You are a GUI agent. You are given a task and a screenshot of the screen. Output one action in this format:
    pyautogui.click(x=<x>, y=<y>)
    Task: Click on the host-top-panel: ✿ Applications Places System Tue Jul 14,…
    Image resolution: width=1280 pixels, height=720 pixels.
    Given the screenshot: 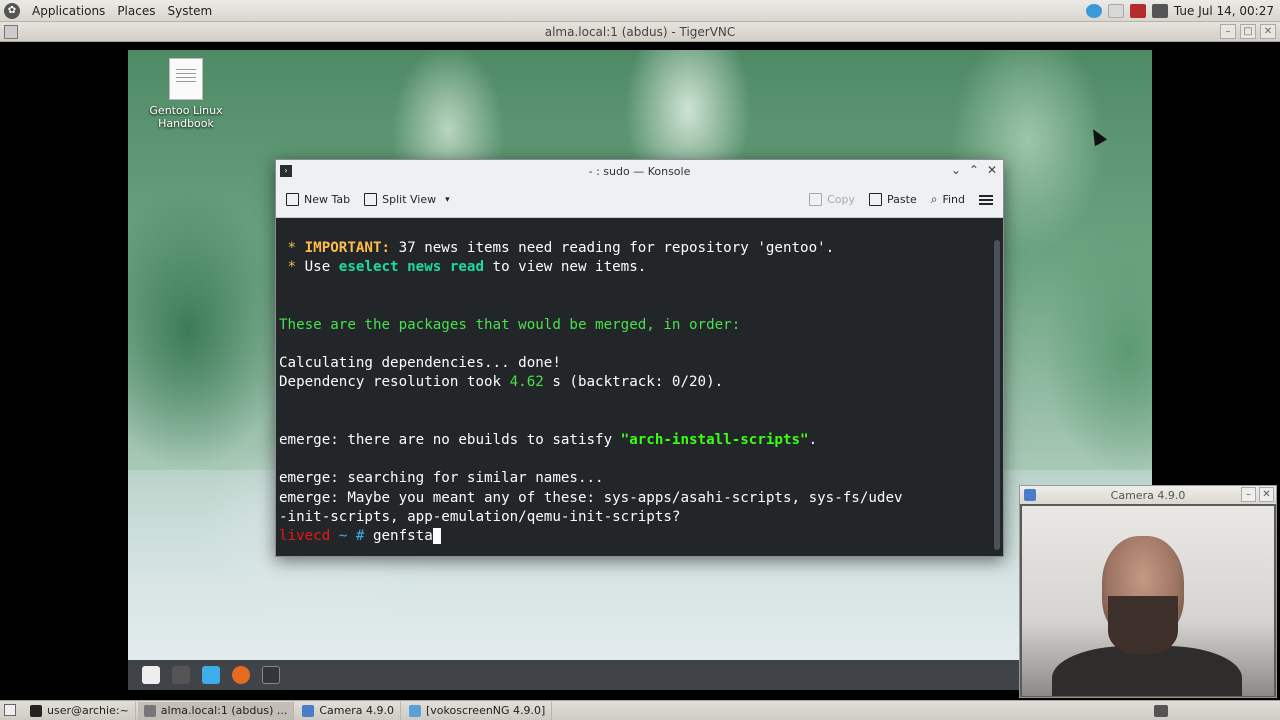 What is the action you would take?
    pyautogui.click(x=640, y=11)
    